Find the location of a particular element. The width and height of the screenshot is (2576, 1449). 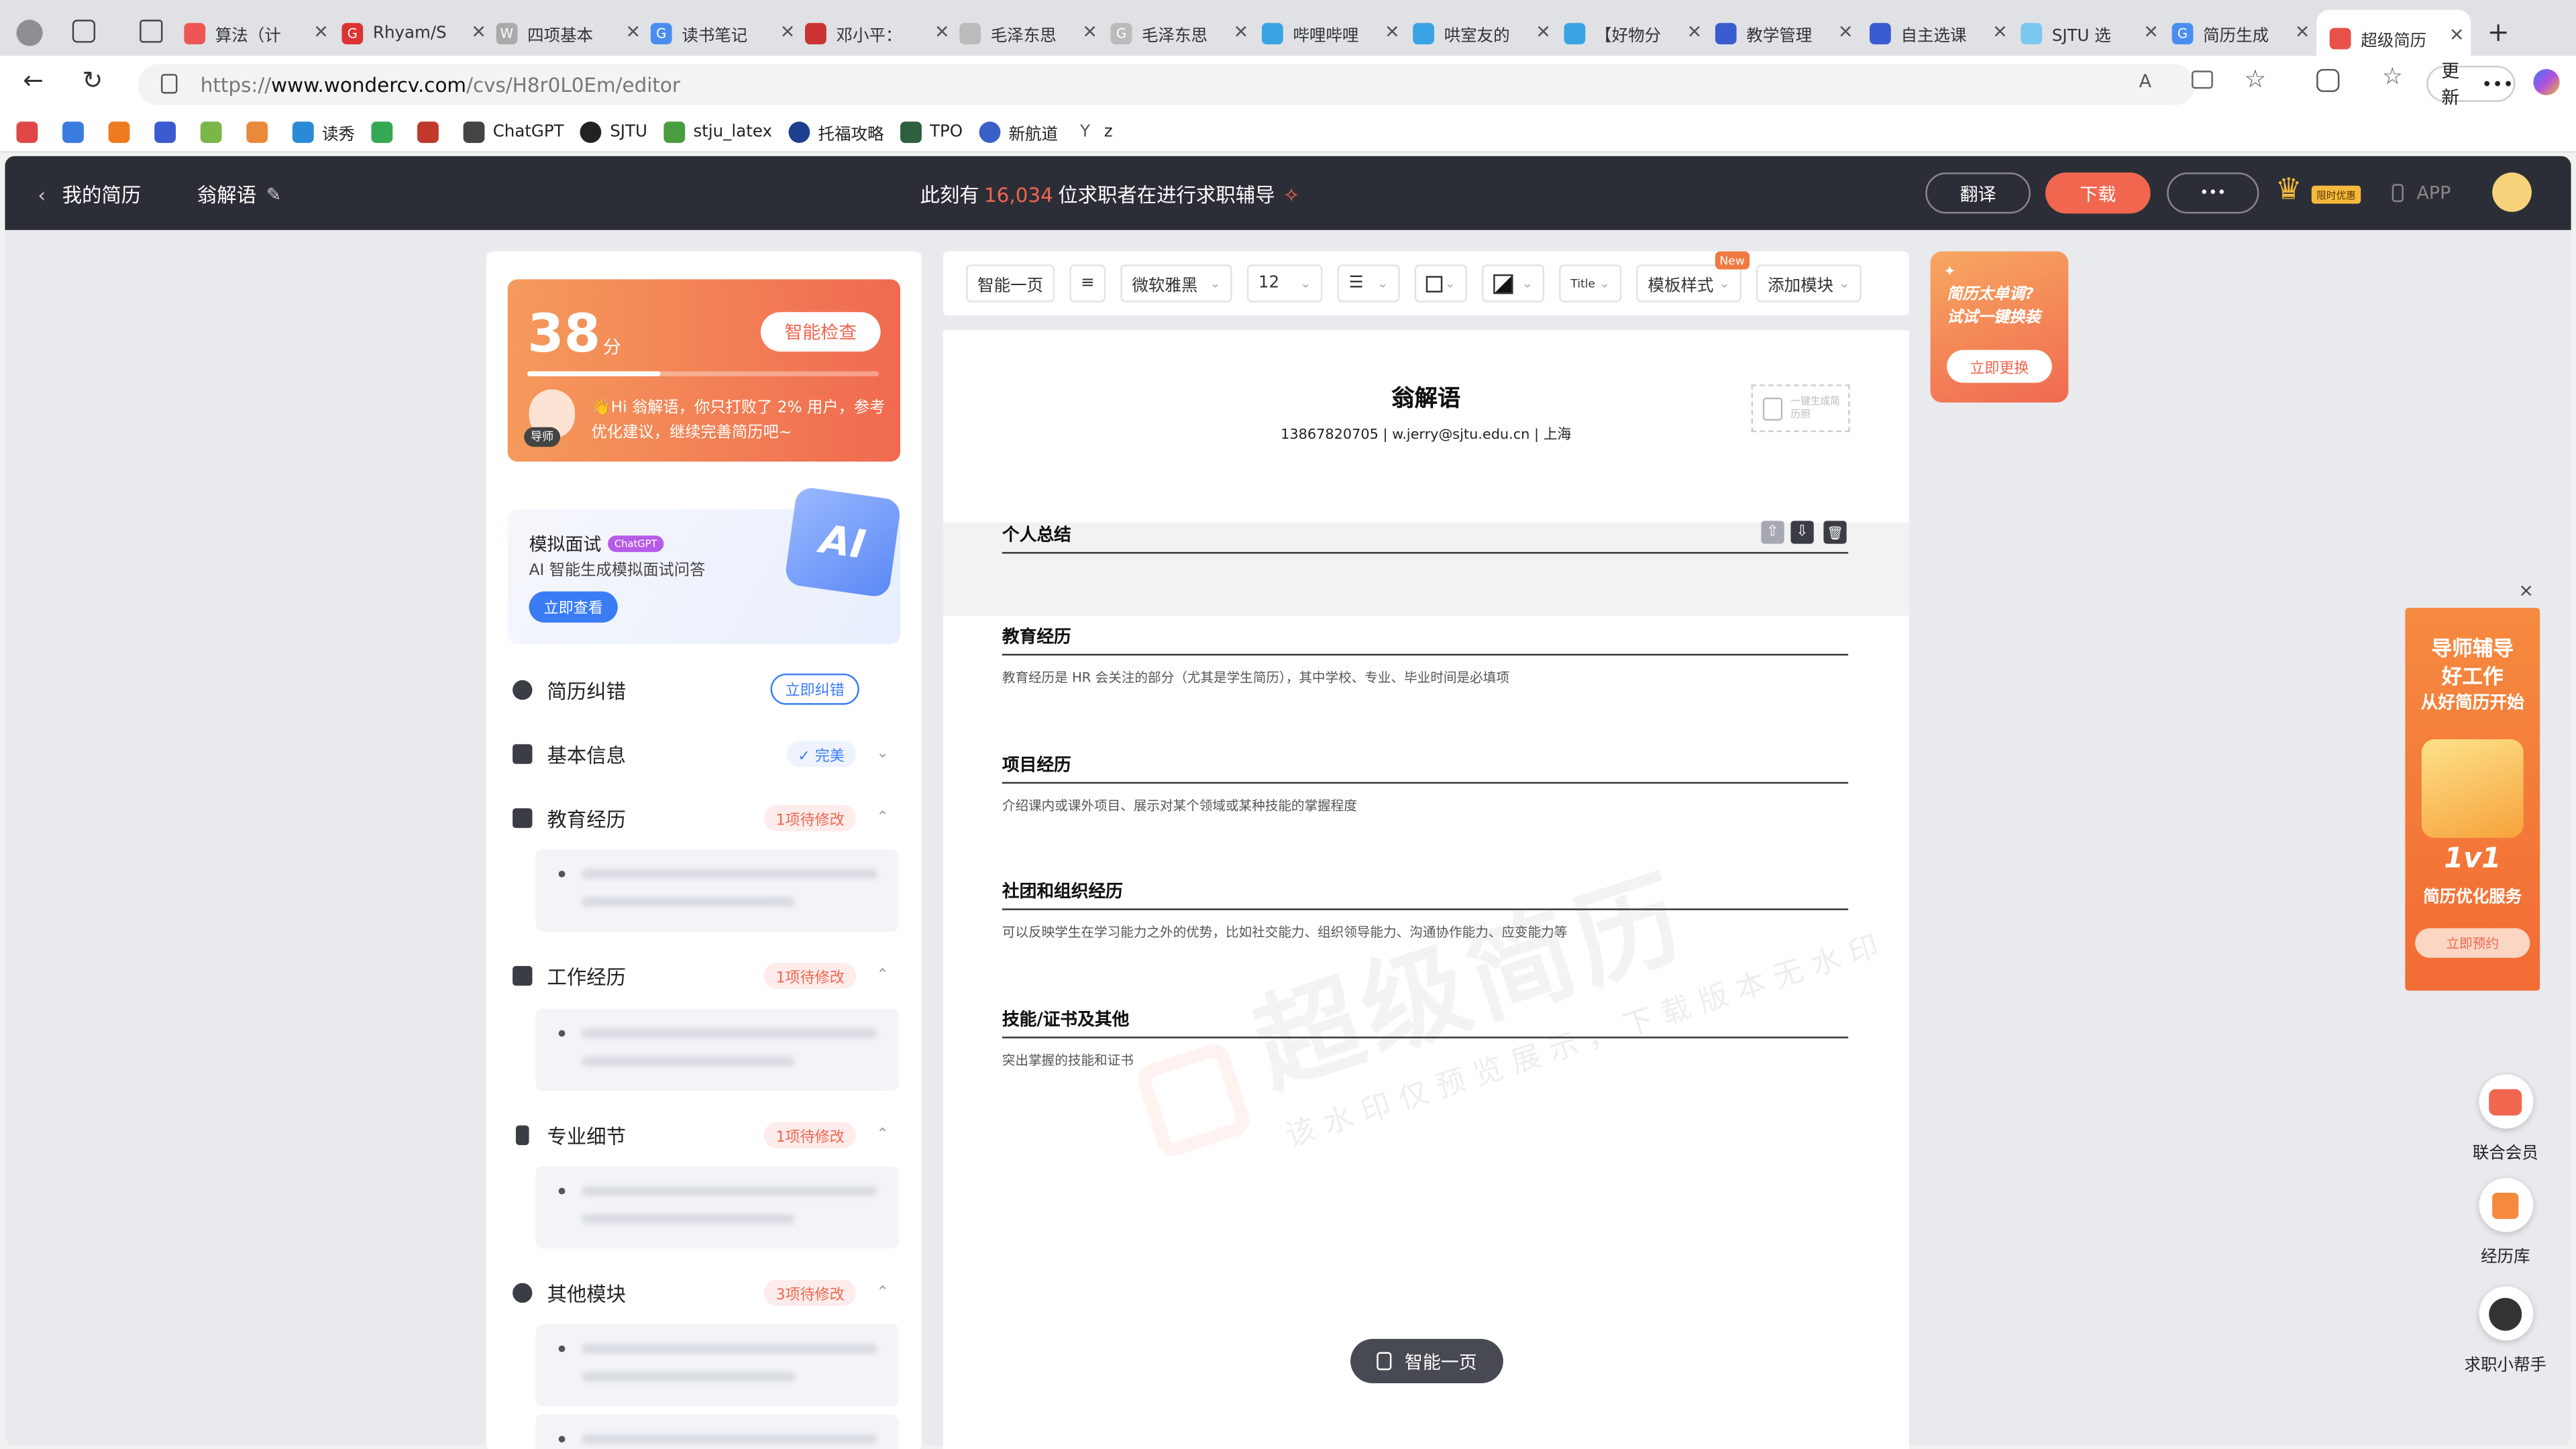

user-avatar is located at coordinates (2512, 192).